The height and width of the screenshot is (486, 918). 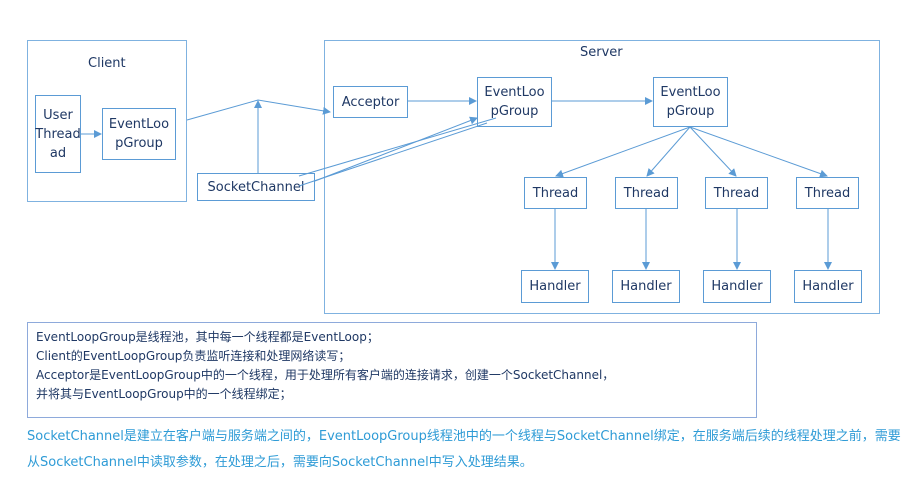 I want to click on note-line: EventLoopGroup是线程池，其中每一个线程都是EventLoop；, so click(x=207, y=337).